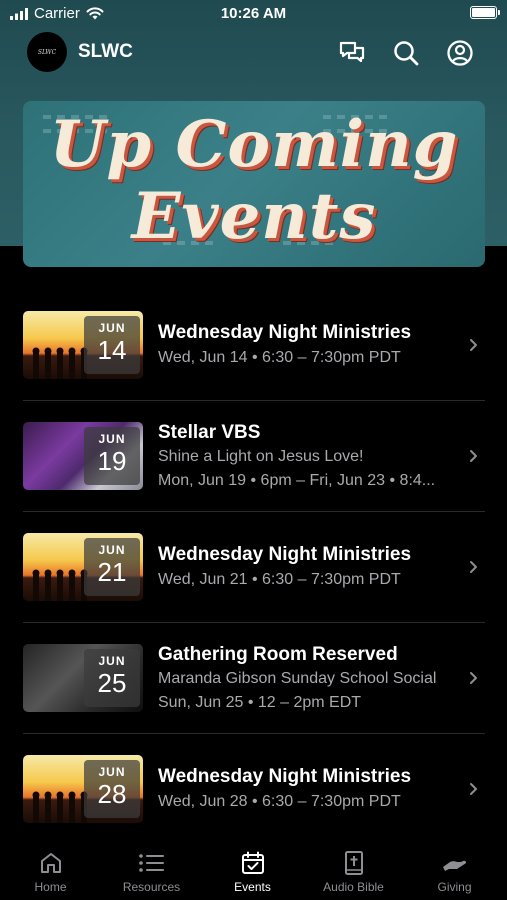 The width and height of the screenshot is (507, 900). What do you see at coordinates (151, 887) in the screenshot?
I see `tab-label: Resources` at bounding box center [151, 887].